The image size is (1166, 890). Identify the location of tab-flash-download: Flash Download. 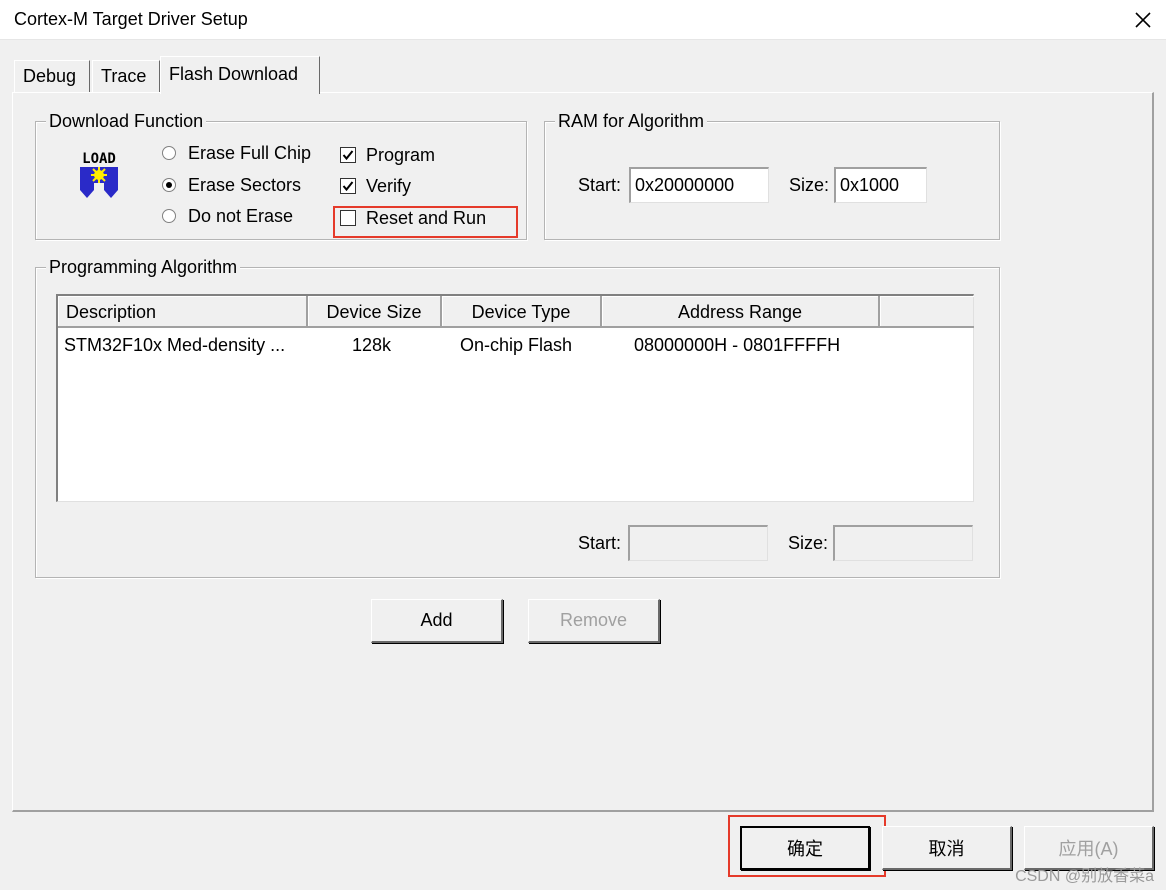
(240, 75).